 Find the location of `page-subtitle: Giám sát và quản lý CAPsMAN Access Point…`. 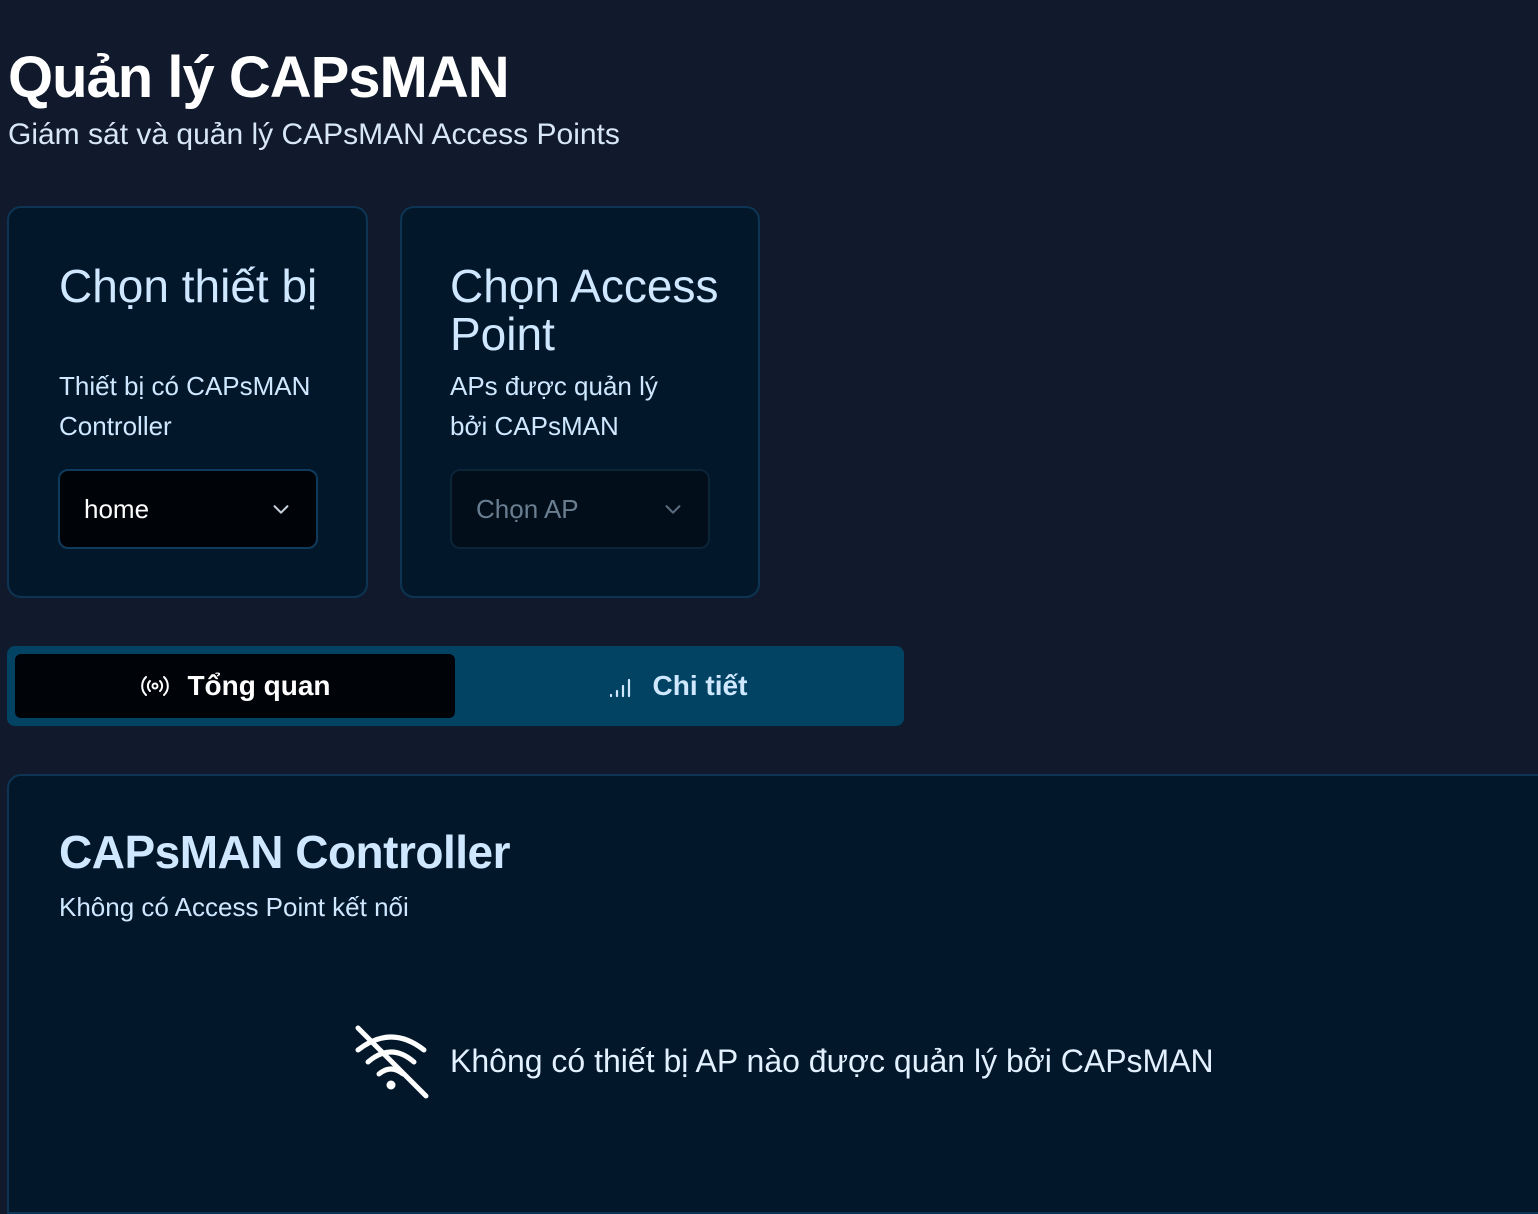

page-subtitle: Giám sát và quản lý CAPsMAN Access Point… is located at coordinates (314, 134).